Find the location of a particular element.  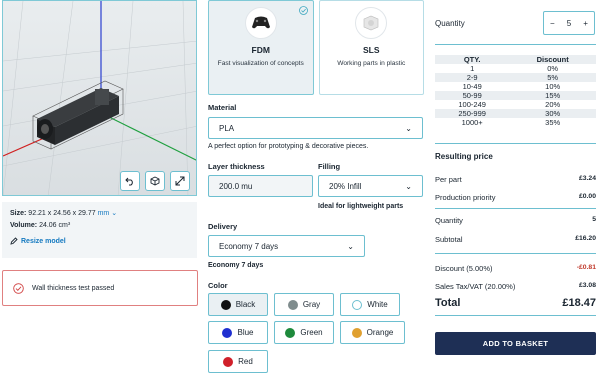

wall-thickness-text: Wall thickness test passed is located at coordinates (73, 288).